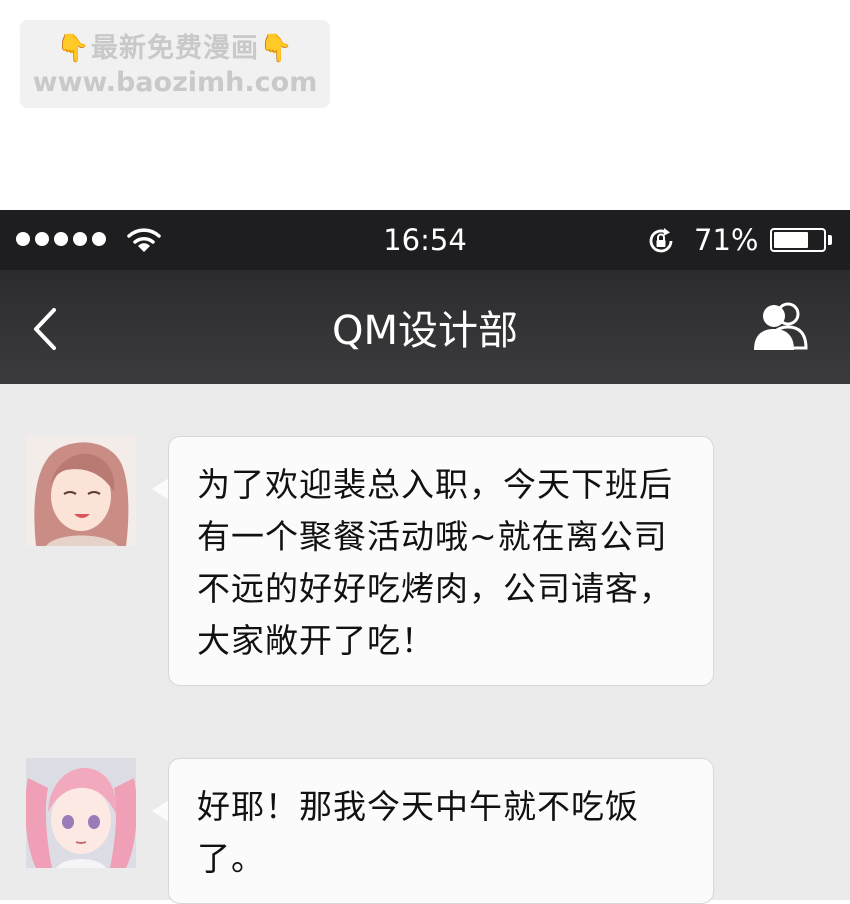  Describe the element at coordinates (726, 240) in the screenshot. I see `battery-percent: 71%` at that location.